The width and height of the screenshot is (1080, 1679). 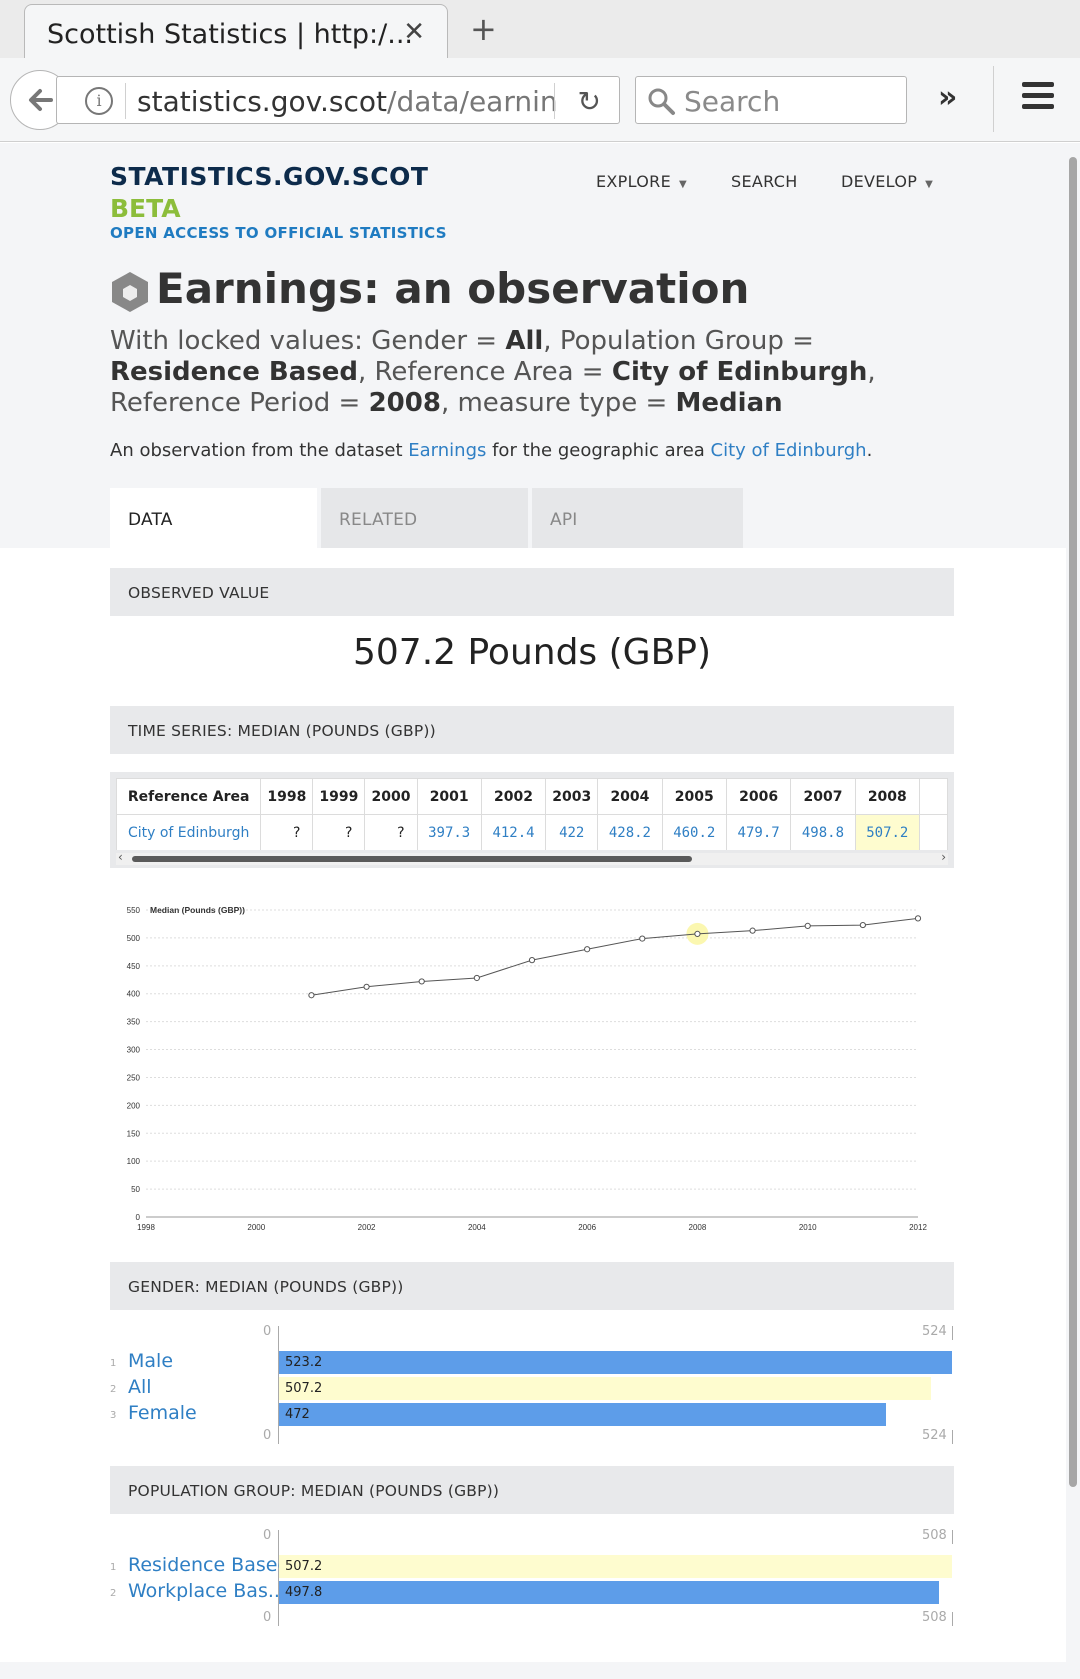 I want to click on axis-max-top: 508, so click(x=934, y=1535).